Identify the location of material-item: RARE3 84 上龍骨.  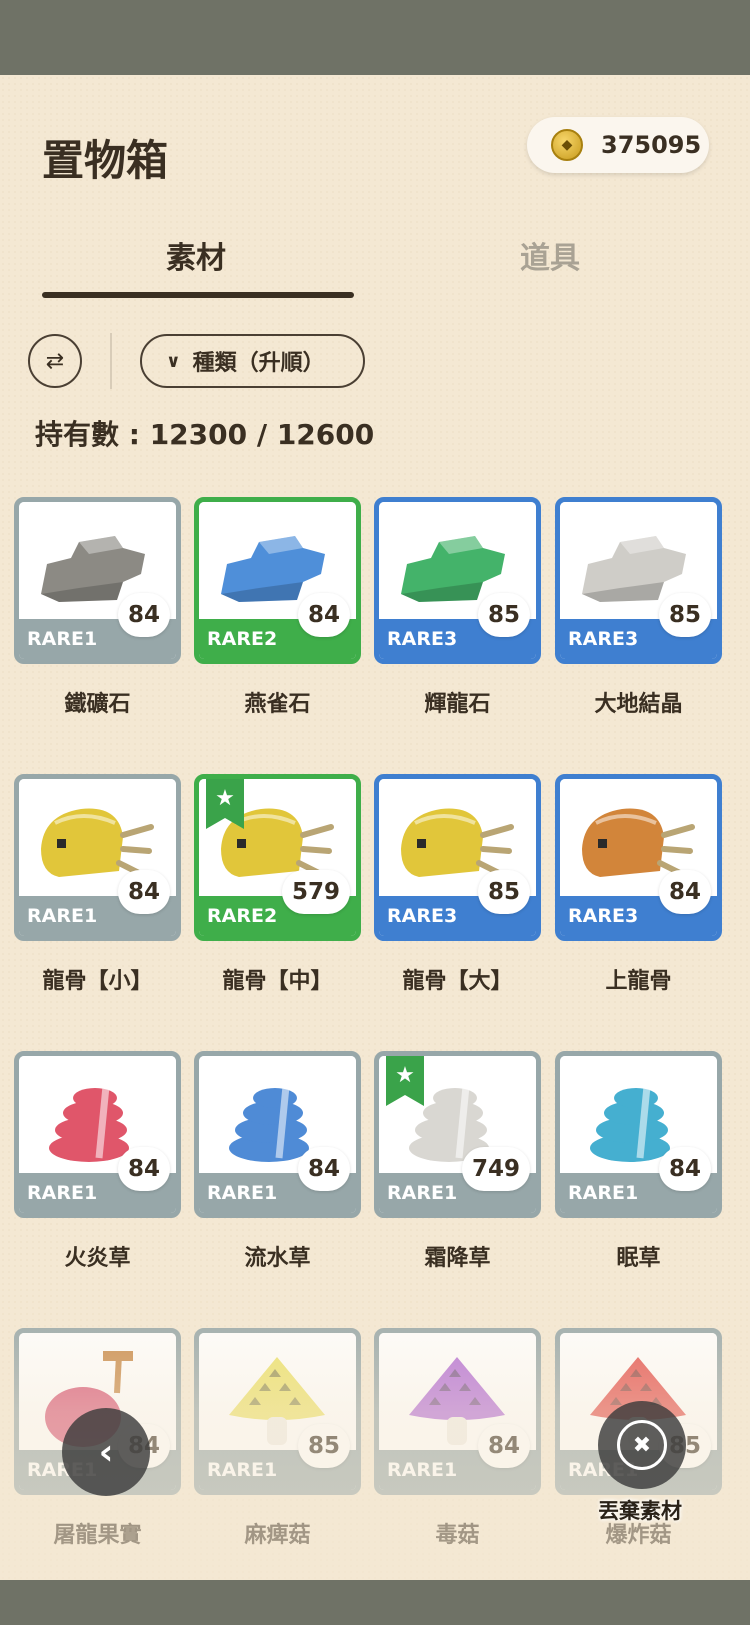
(638, 884).